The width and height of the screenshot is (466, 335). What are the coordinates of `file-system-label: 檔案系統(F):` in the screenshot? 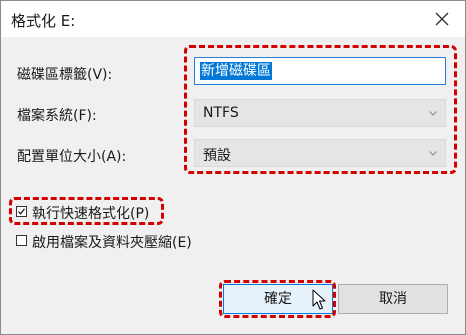 It's located at (57, 116).